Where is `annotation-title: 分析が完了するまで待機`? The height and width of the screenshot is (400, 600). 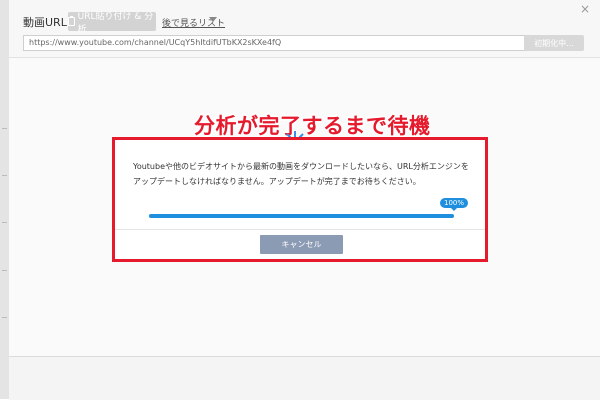
annotation-title: 分析が完了するまで待機 is located at coordinates (312, 126).